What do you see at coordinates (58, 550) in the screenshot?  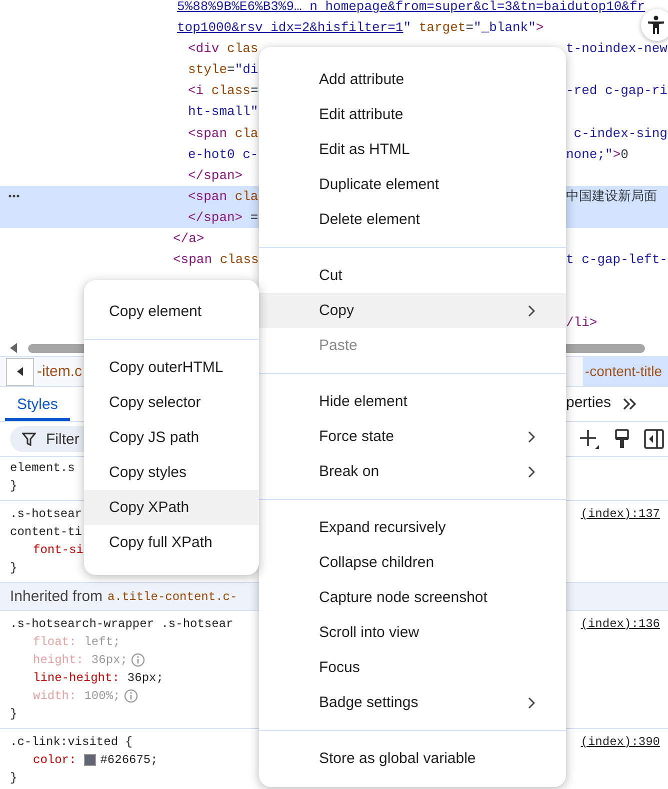 I see `css-property: font-si` at bounding box center [58, 550].